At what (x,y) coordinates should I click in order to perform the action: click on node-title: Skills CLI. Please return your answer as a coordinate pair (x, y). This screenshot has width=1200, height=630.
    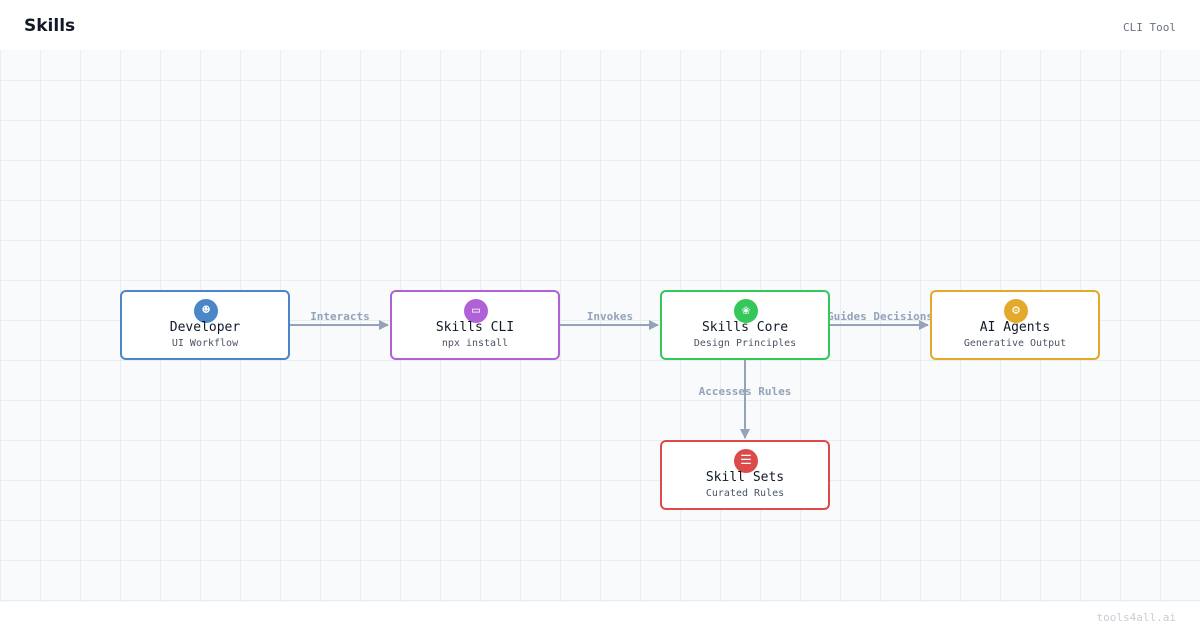
    Looking at the image, I should click on (475, 327).